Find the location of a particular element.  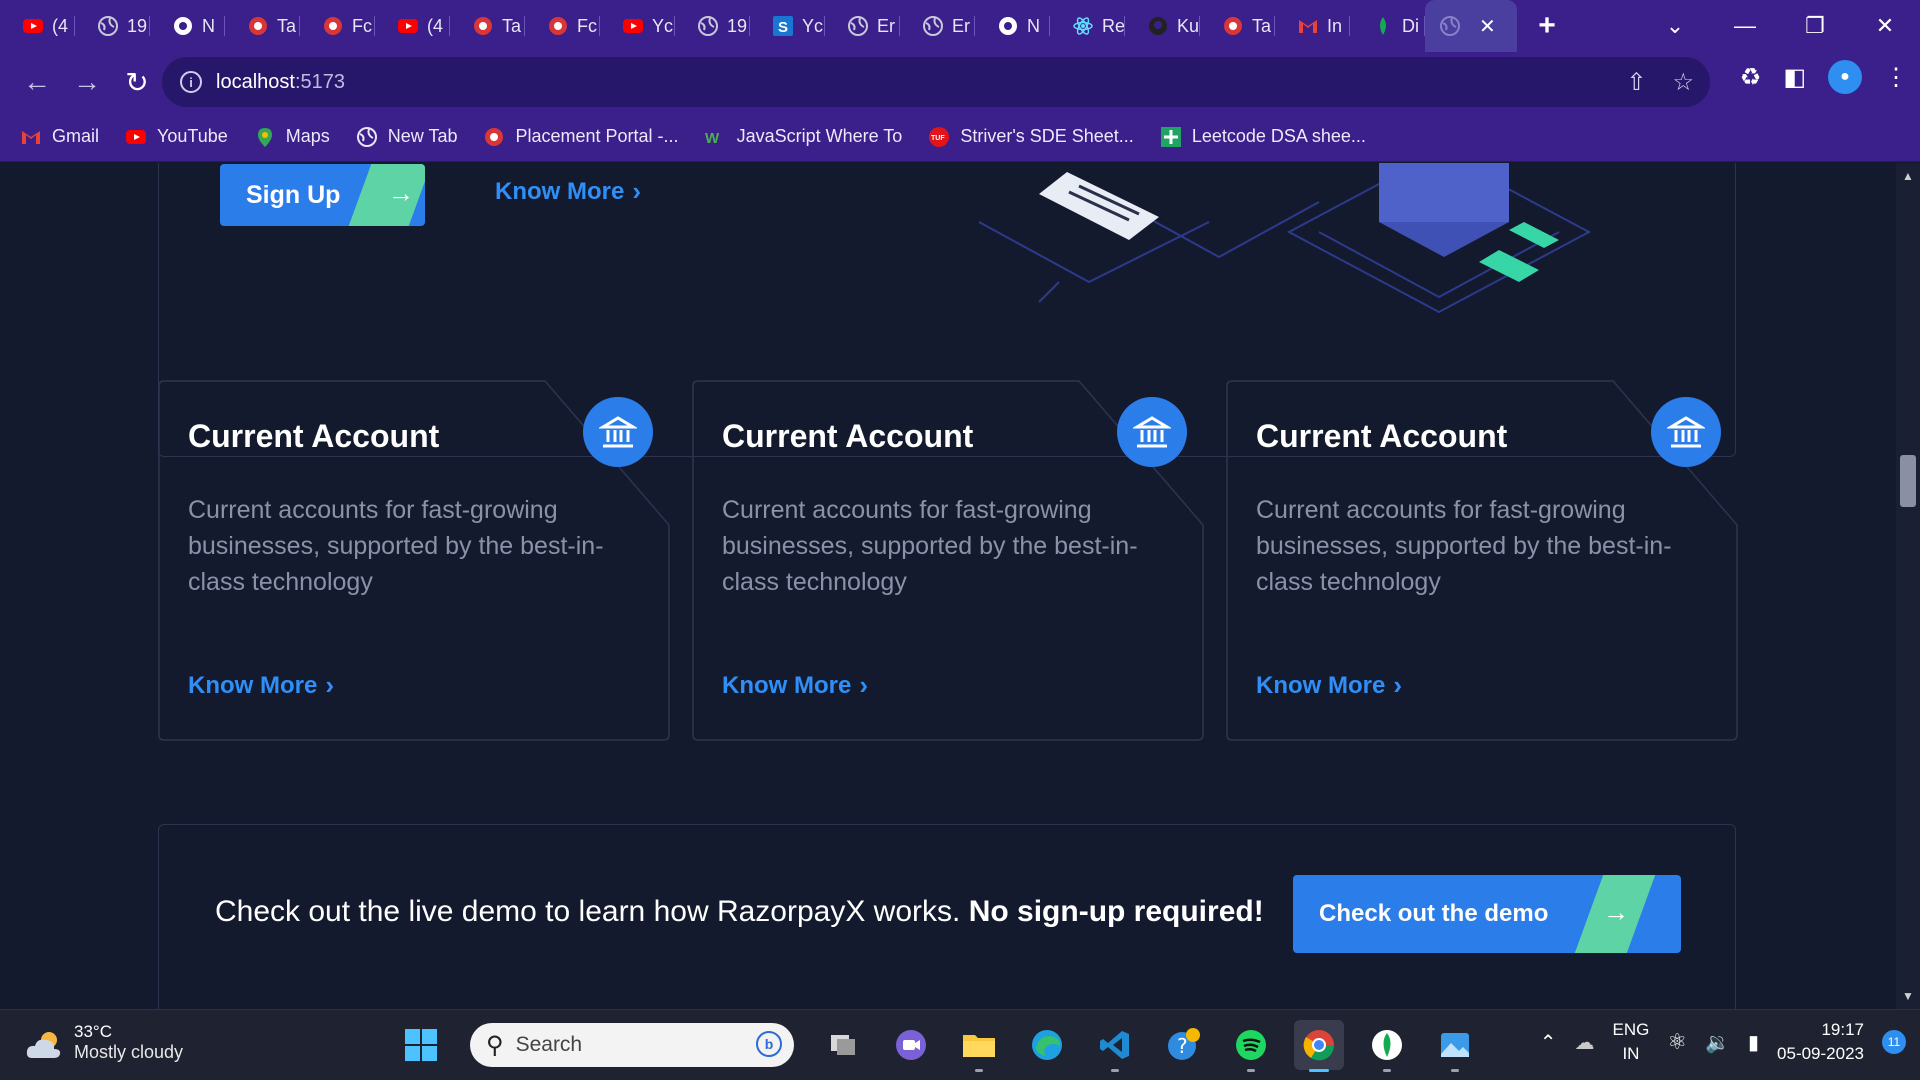

browser-tab: Re is located at coordinates (1087, 26).